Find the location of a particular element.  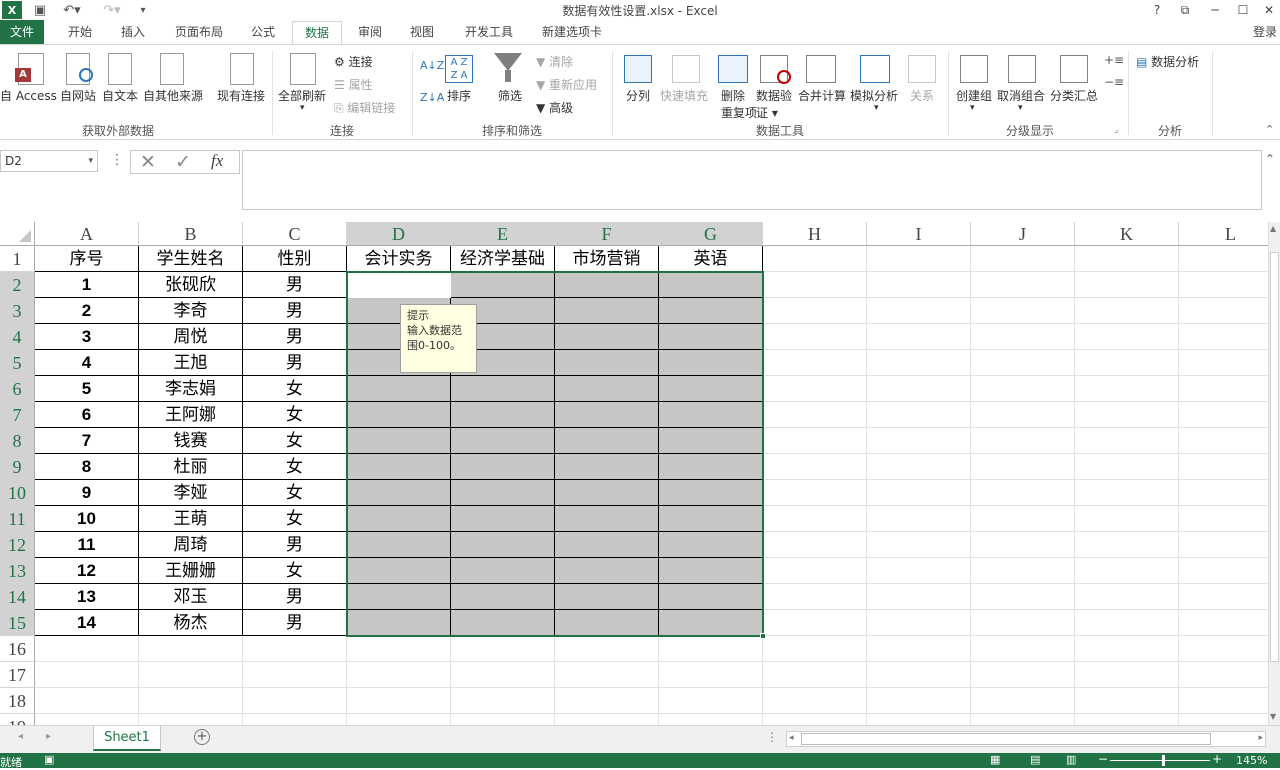

tab-page-layout: 页面布局 is located at coordinates (199, 32).